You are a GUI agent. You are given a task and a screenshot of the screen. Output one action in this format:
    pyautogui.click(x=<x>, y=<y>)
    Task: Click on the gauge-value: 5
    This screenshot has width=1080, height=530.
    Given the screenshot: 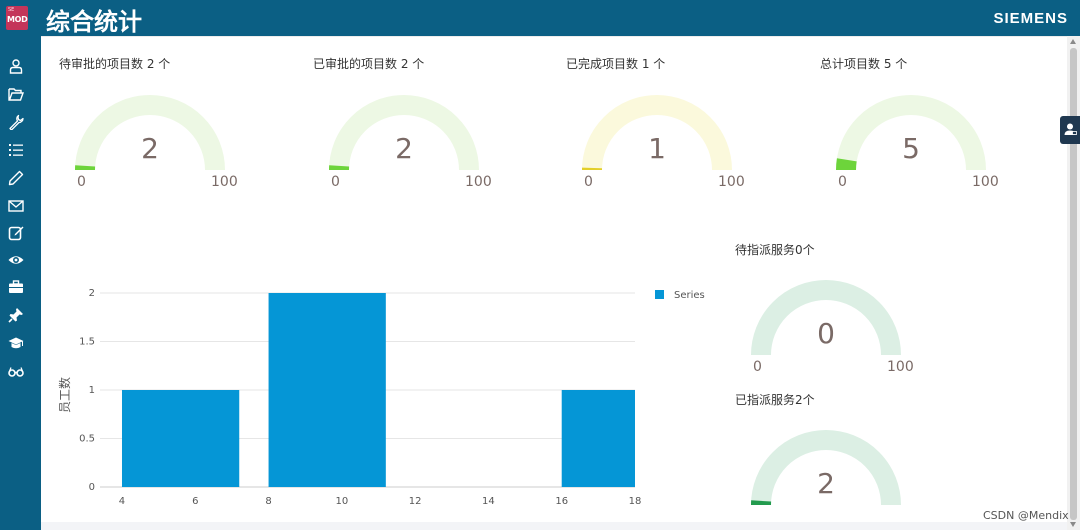 What is the action you would take?
    pyautogui.click(x=911, y=148)
    